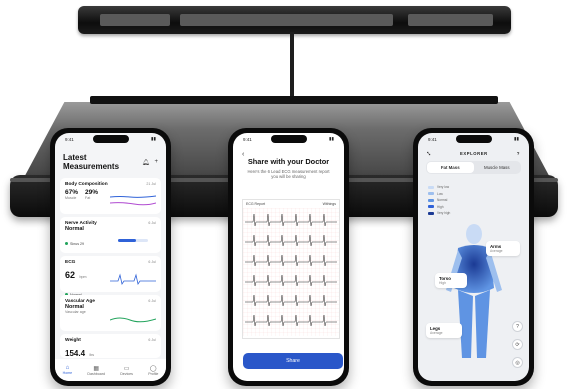 This screenshot has width=567, height=389. Describe the element at coordinates (88, 198) in the screenshot. I see `fat-label: Fat` at that location.